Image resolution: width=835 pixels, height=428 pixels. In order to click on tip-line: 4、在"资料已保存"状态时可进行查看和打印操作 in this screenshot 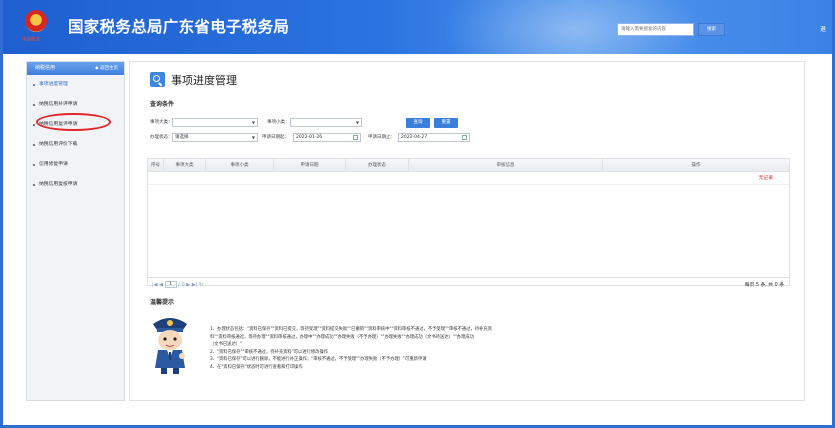, I will do `click(256, 367)`.